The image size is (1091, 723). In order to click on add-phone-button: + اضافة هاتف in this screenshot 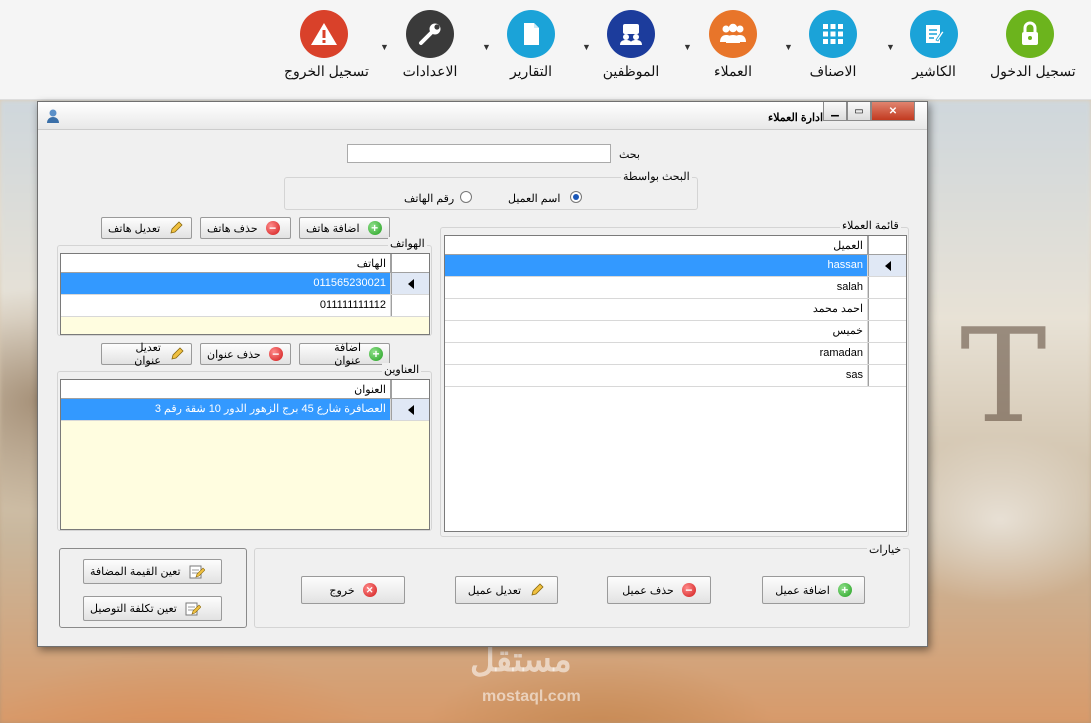, I will do `click(344, 228)`.